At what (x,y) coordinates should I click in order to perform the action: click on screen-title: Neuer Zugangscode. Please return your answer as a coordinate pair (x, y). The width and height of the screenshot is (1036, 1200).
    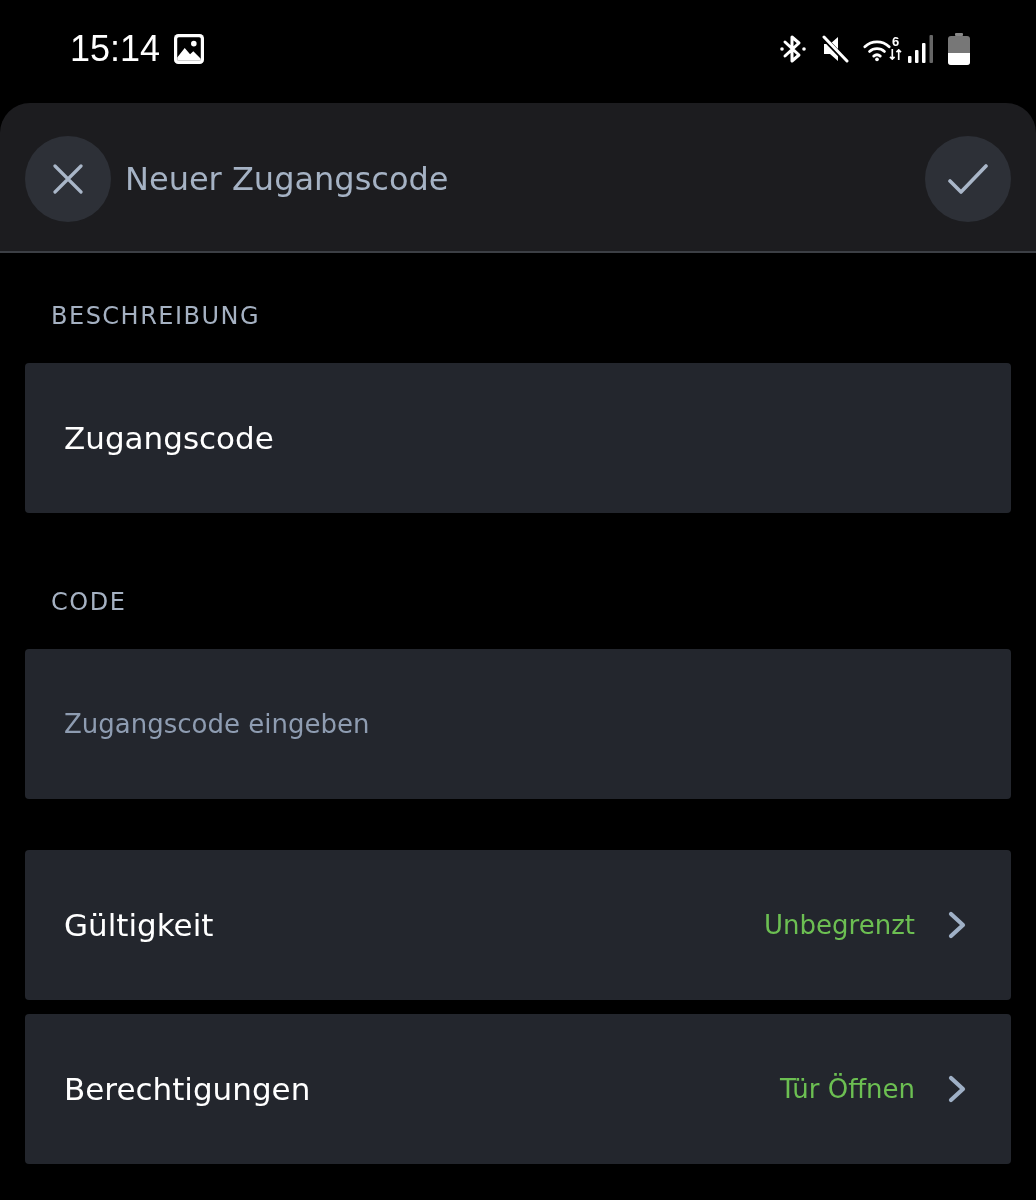
    Looking at the image, I should click on (287, 179).